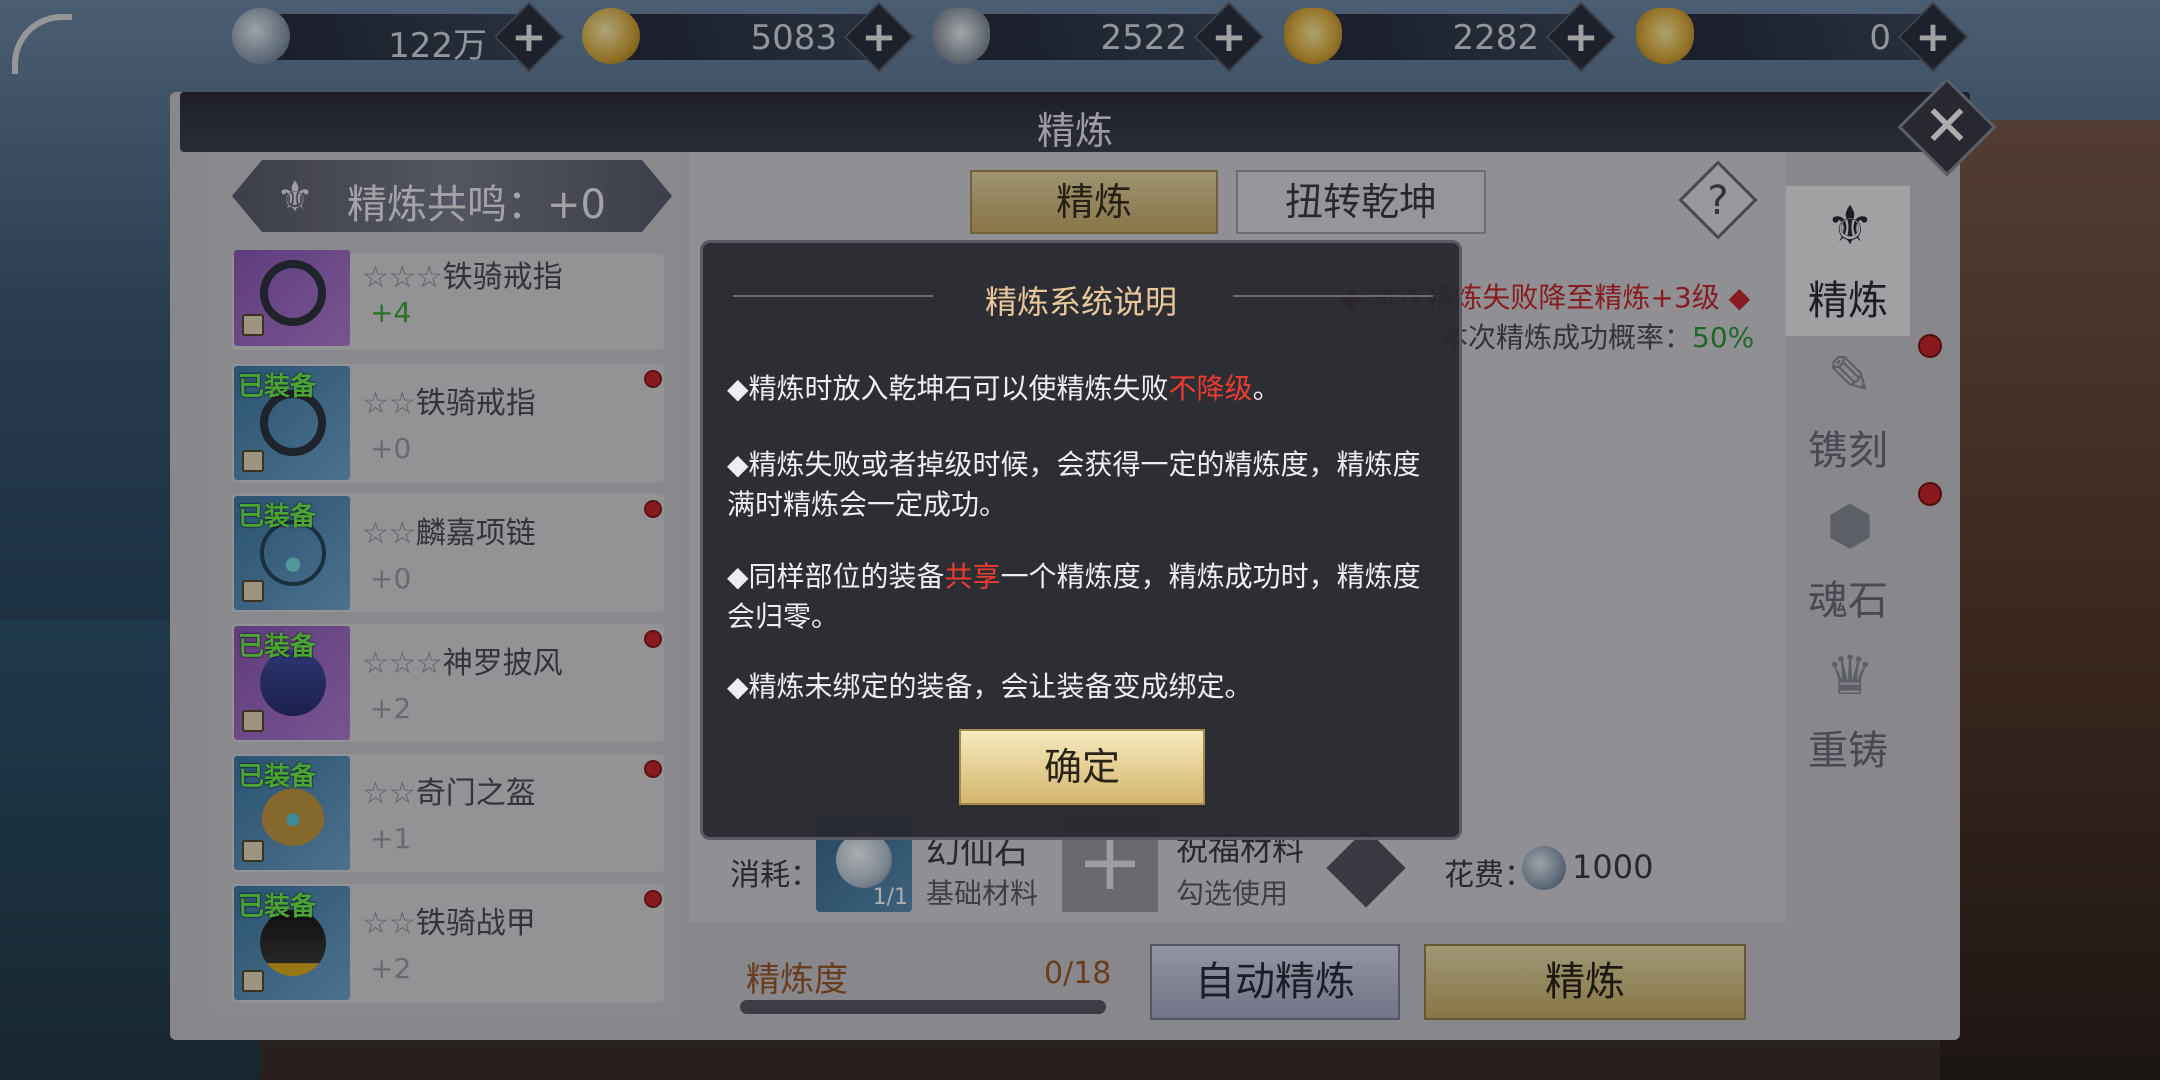  Describe the element at coordinates (836, 576) in the screenshot. I see `rule-text: ◆同样部位的装备` at that location.